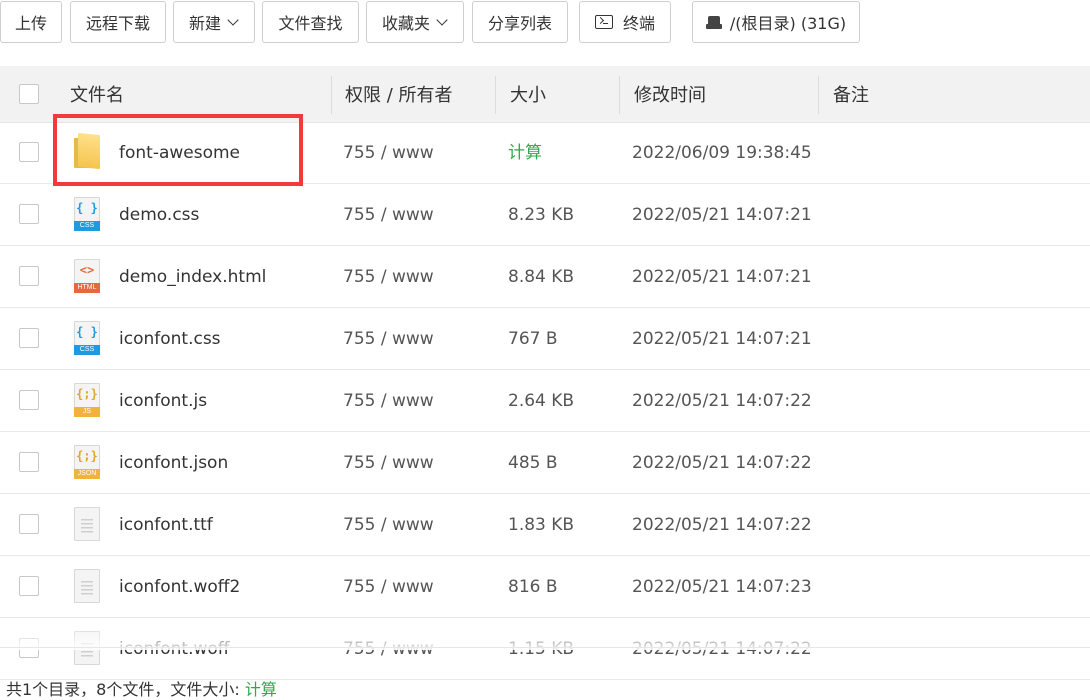 The image size is (1090, 700). What do you see at coordinates (173, 463) in the screenshot?
I see `file-name-link: iconfont.json` at bounding box center [173, 463].